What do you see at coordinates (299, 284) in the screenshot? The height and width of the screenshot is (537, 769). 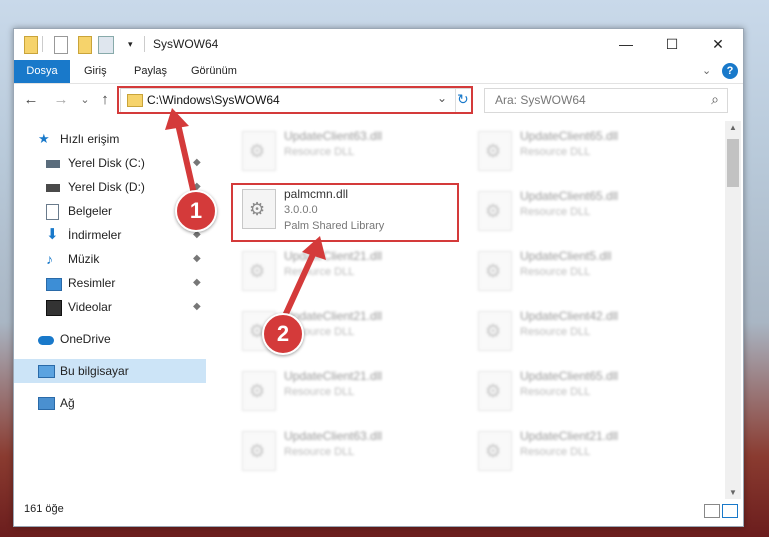 I see `arrow-2-line` at bounding box center [299, 284].